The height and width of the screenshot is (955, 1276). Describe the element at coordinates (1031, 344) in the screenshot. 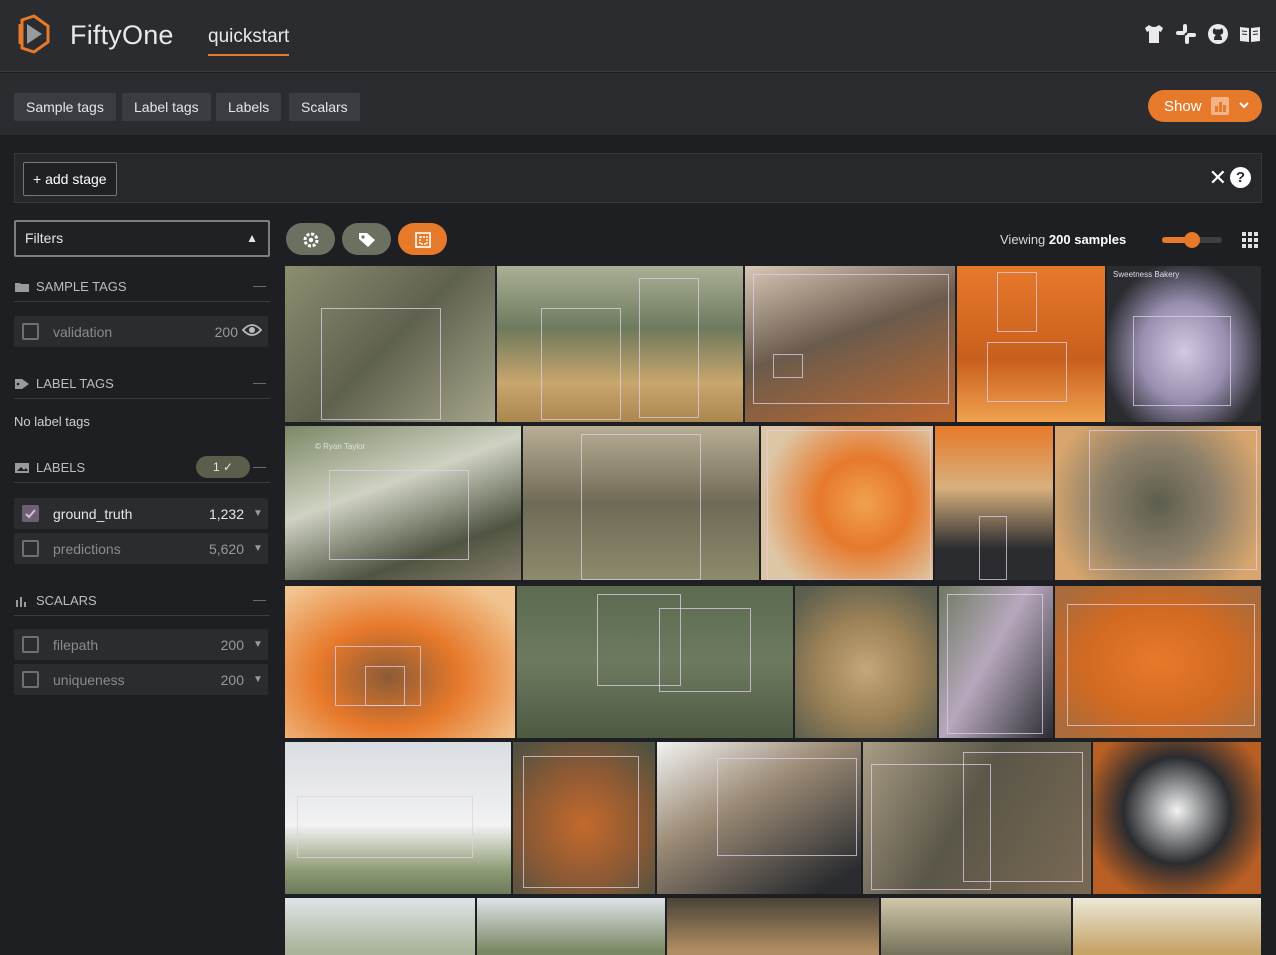

I see `sample-tile-dinner-table` at that location.